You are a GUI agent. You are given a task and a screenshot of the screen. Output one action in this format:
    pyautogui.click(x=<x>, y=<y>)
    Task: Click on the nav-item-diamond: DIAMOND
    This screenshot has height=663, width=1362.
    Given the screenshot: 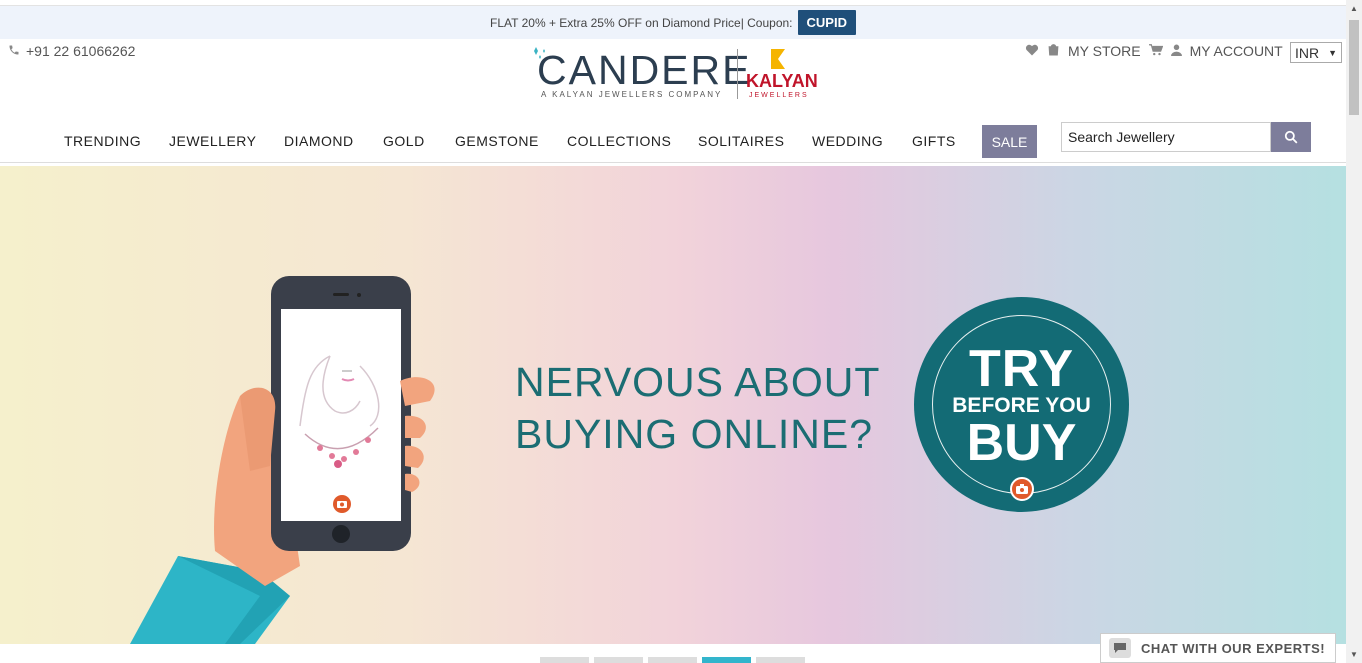 What is the action you would take?
    pyautogui.click(x=319, y=141)
    